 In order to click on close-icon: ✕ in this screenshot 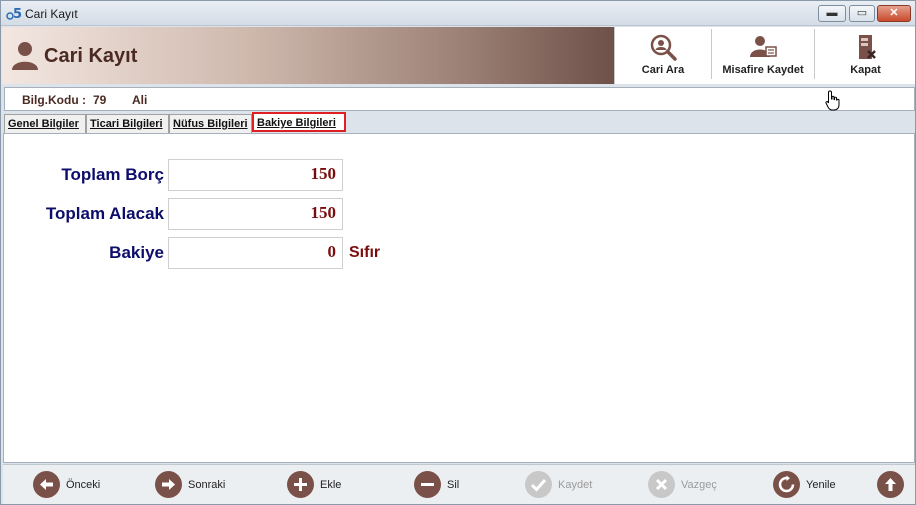, I will do `click(894, 13)`.